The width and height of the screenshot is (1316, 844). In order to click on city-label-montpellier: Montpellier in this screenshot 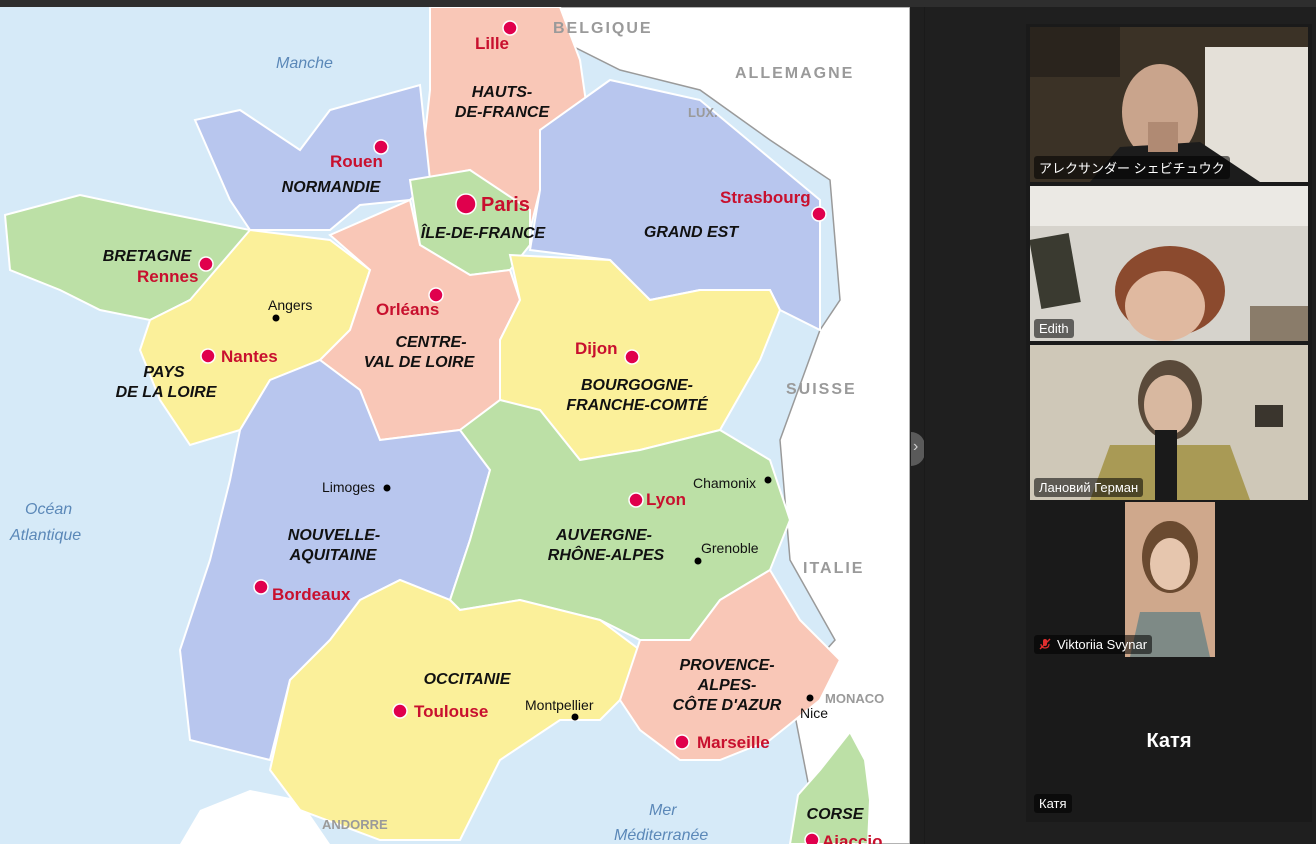, I will do `click(559, 705)`.